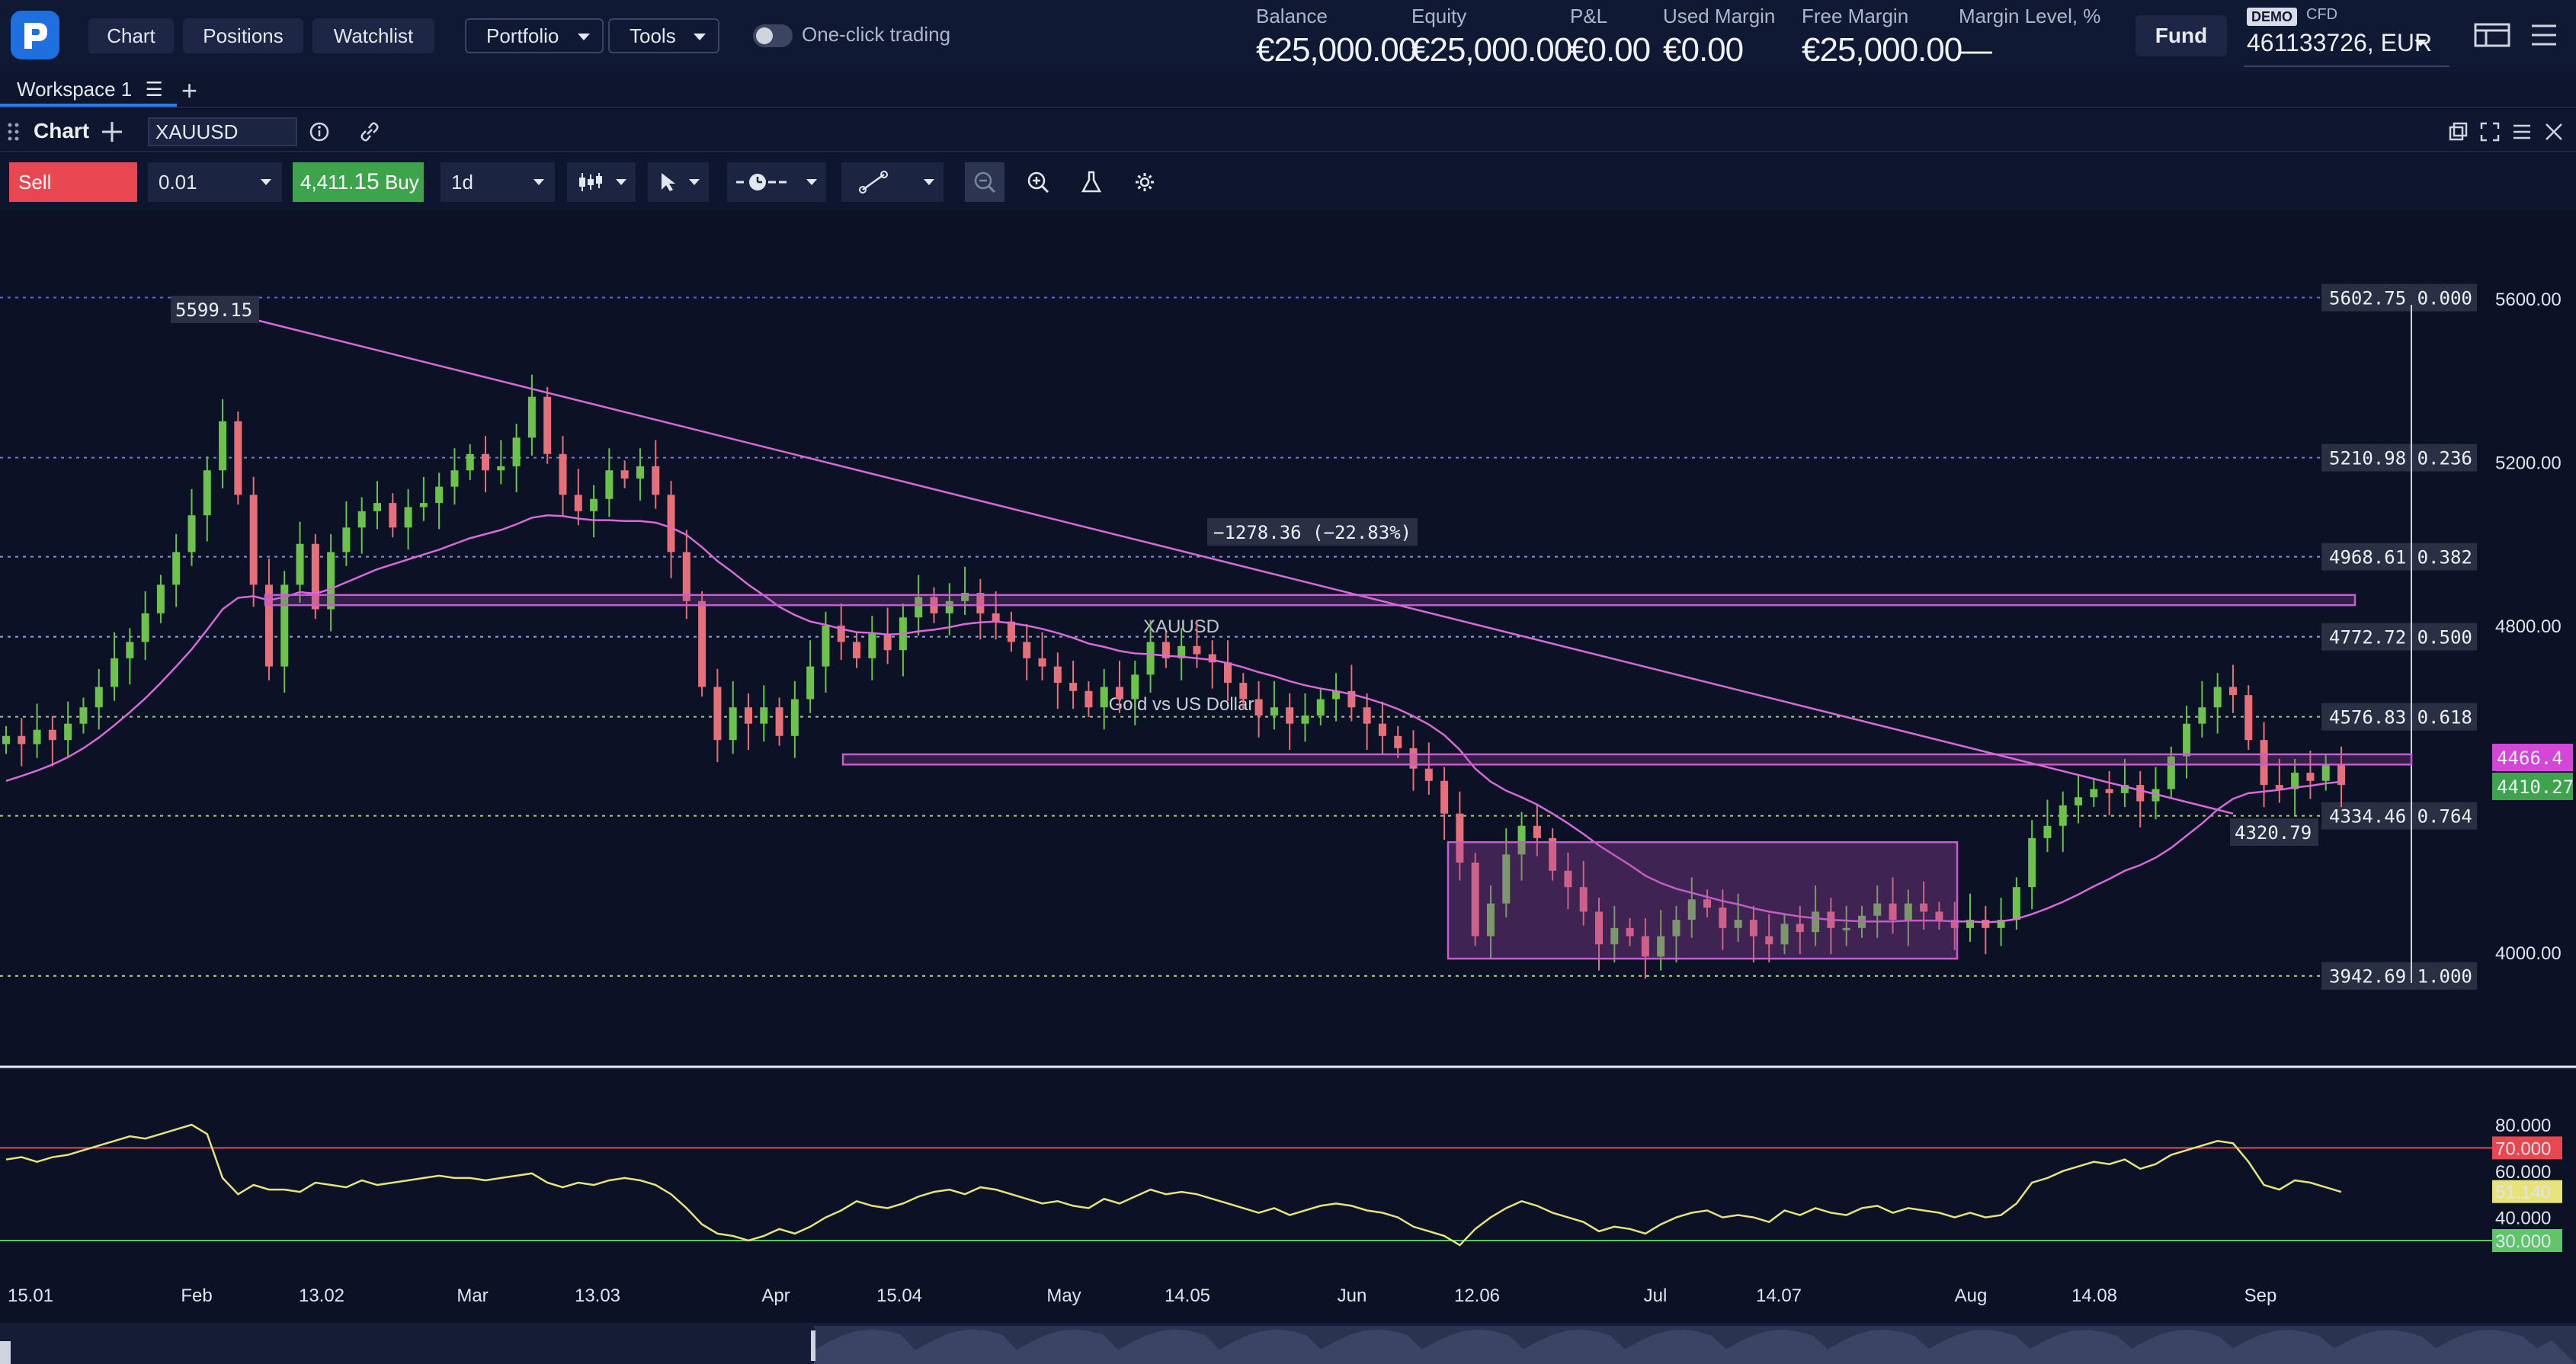 The image size is (2576, 1364). Describe the element at coordinates (131, 35) in the screenshot. I see `nav-chart-button: Chart` at that location.